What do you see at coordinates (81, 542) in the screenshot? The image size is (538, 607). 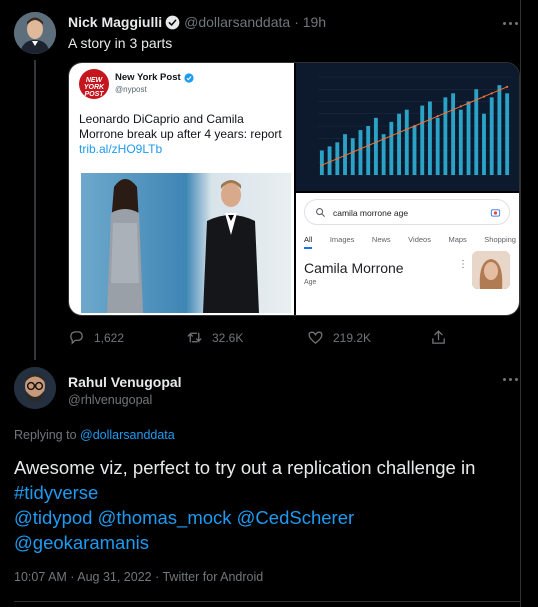 I see `mention-geokaramanis: @geokaramanis` at bounding box center [81, 542].